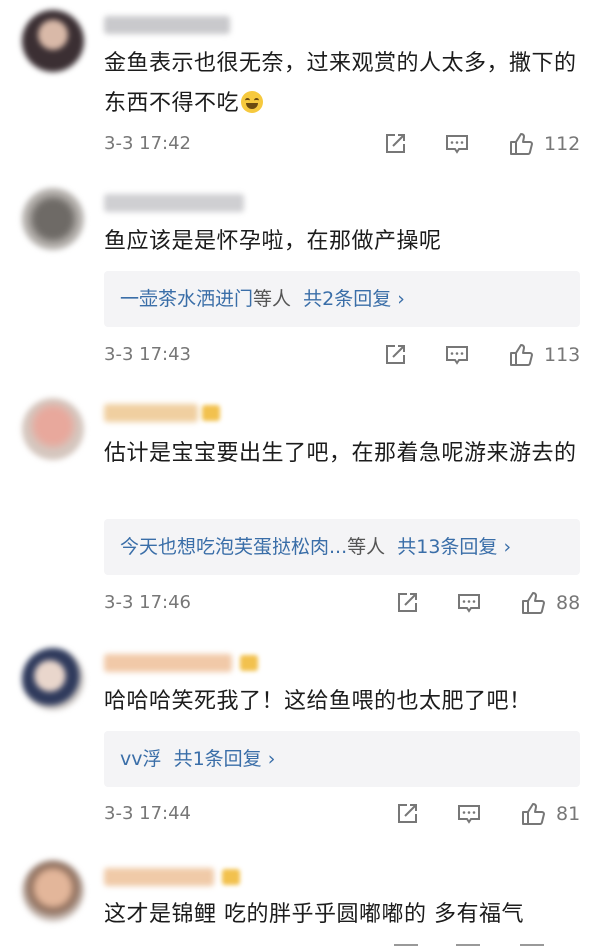  Describe the element at coordinates (343, 814) in the screenshot. I see `comment-meta: 3-3 17:44 81` at that location.